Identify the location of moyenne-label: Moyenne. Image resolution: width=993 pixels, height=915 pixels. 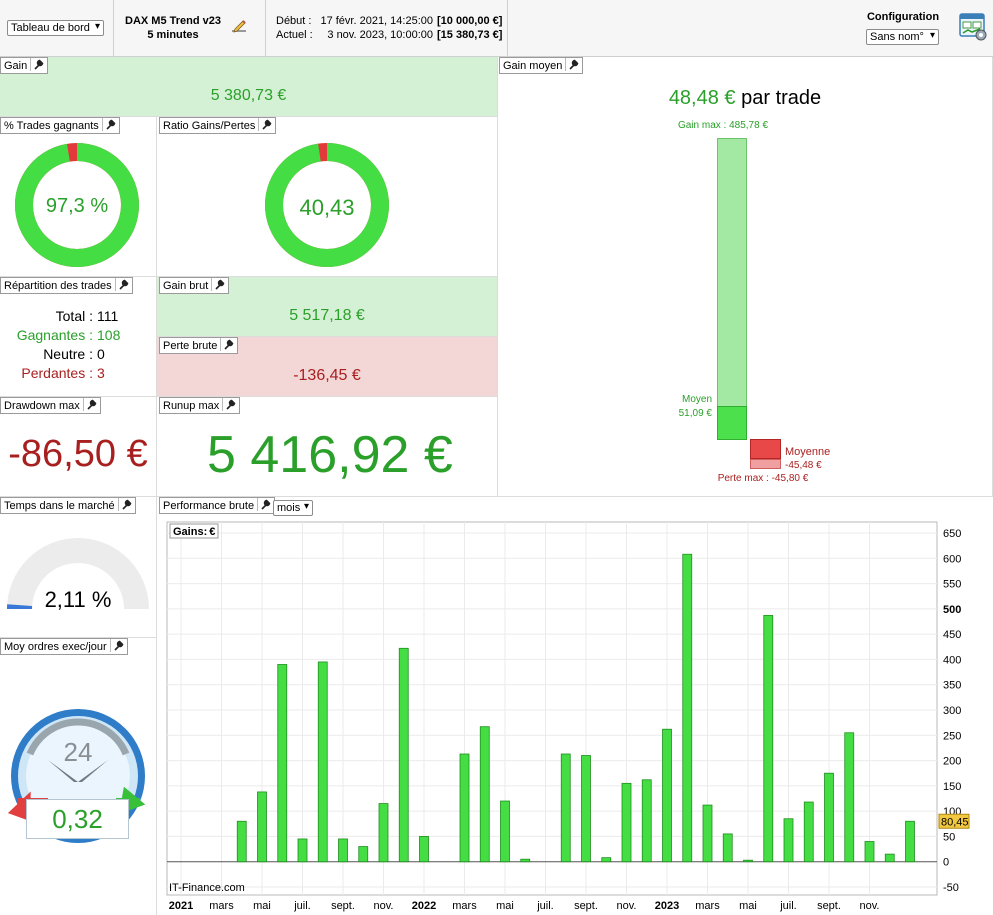
(808, 452).